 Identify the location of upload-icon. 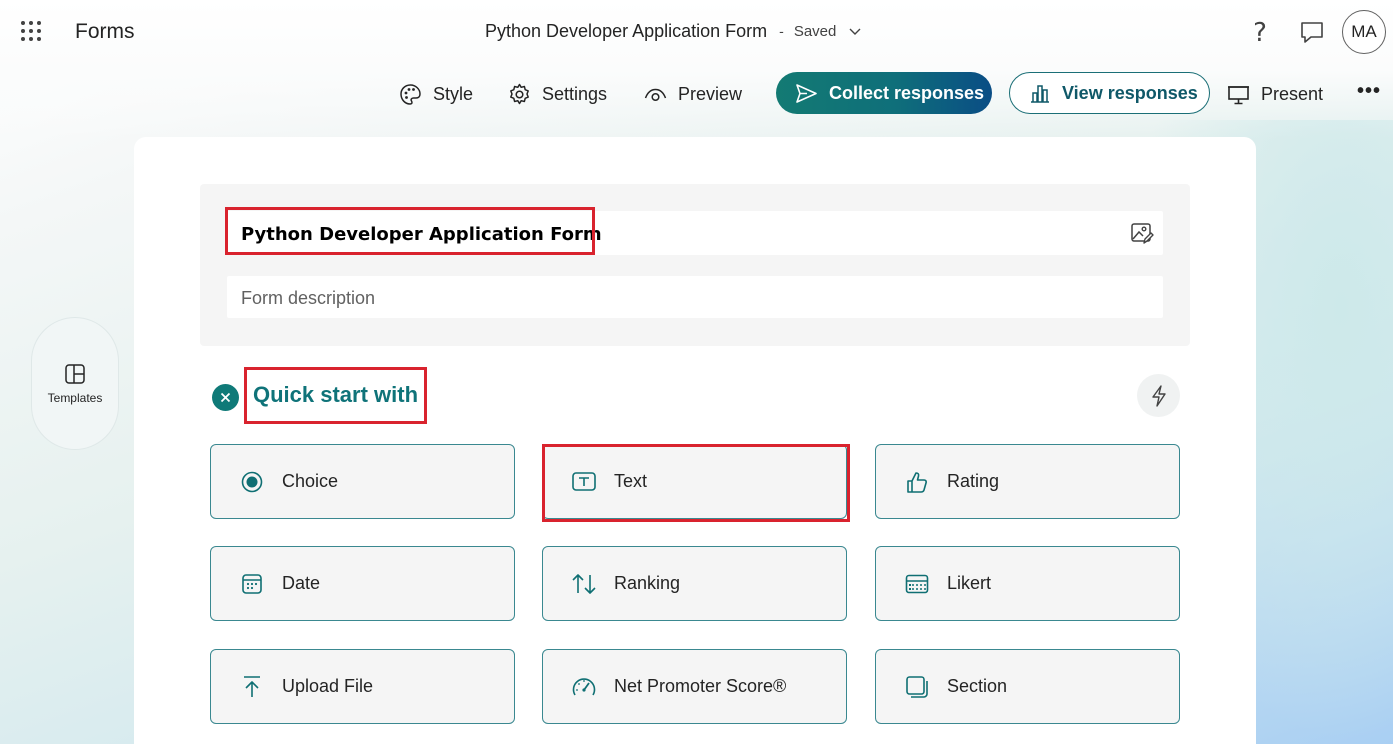
(252, 687).